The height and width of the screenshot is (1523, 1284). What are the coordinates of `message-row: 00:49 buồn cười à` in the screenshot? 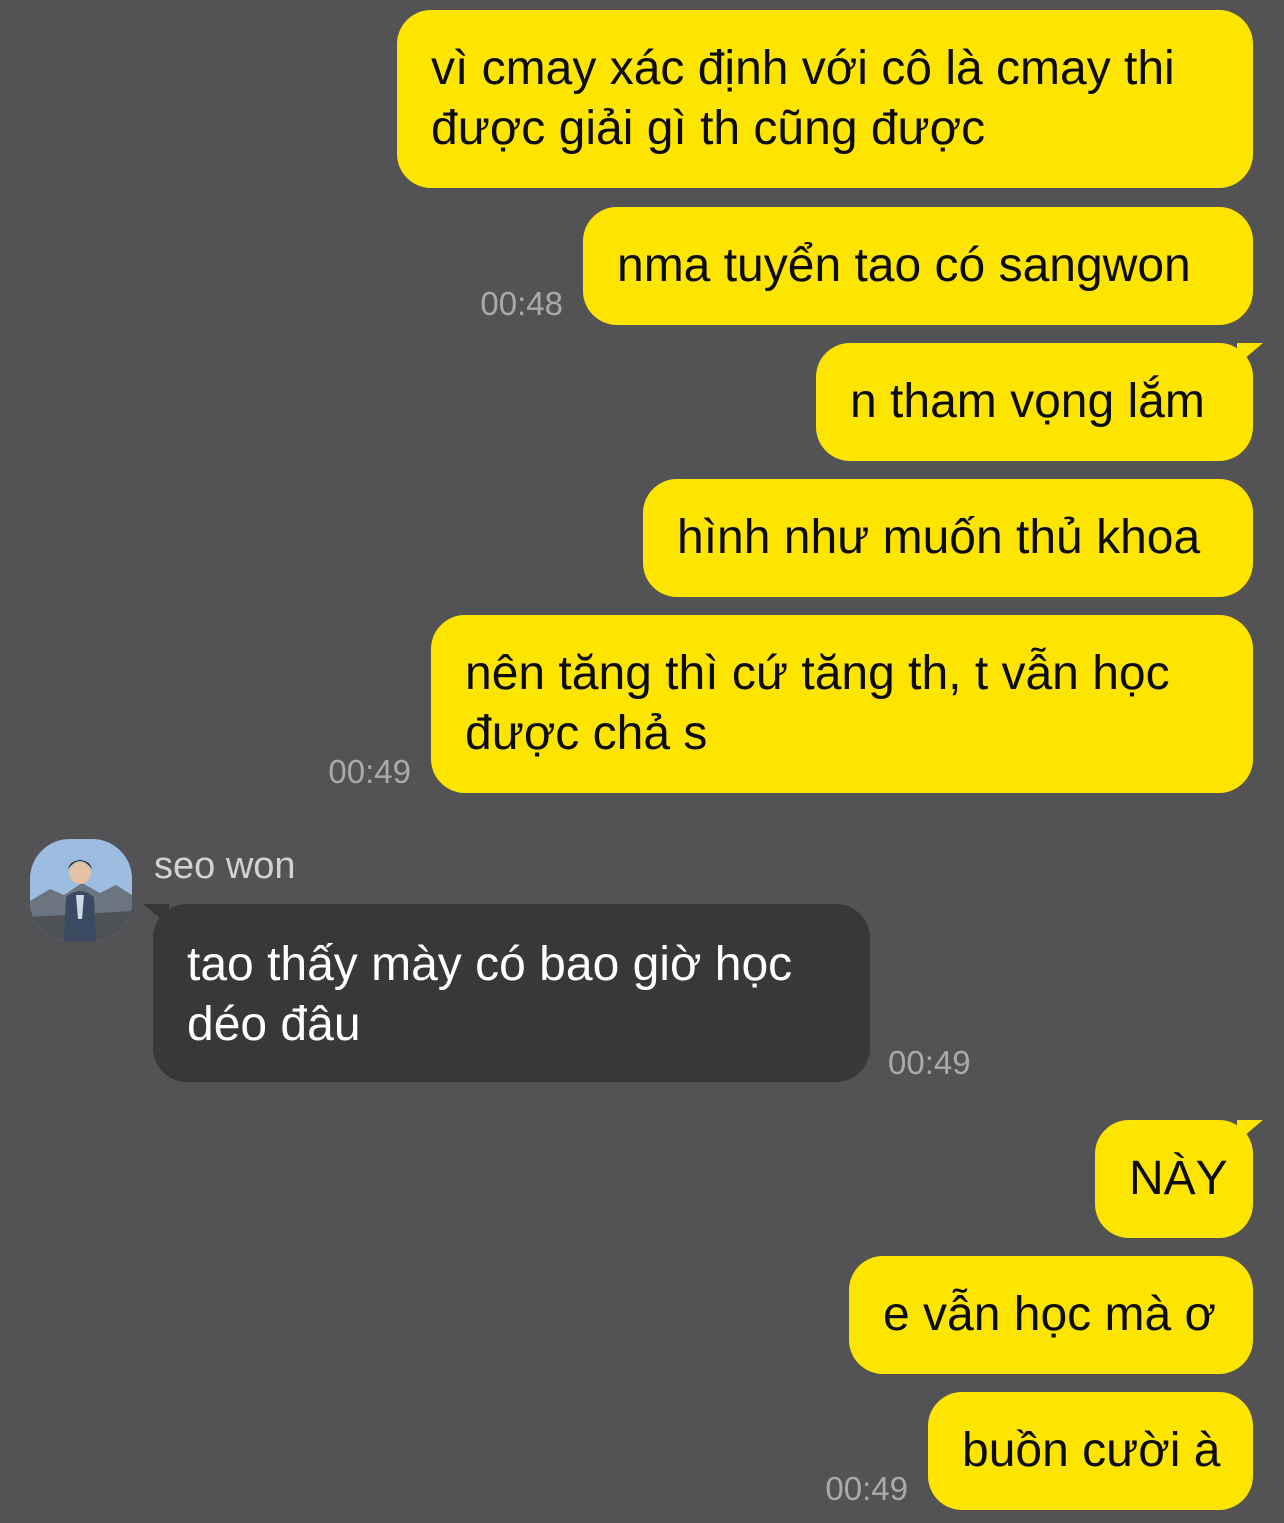 It's located at (1039, 1451).